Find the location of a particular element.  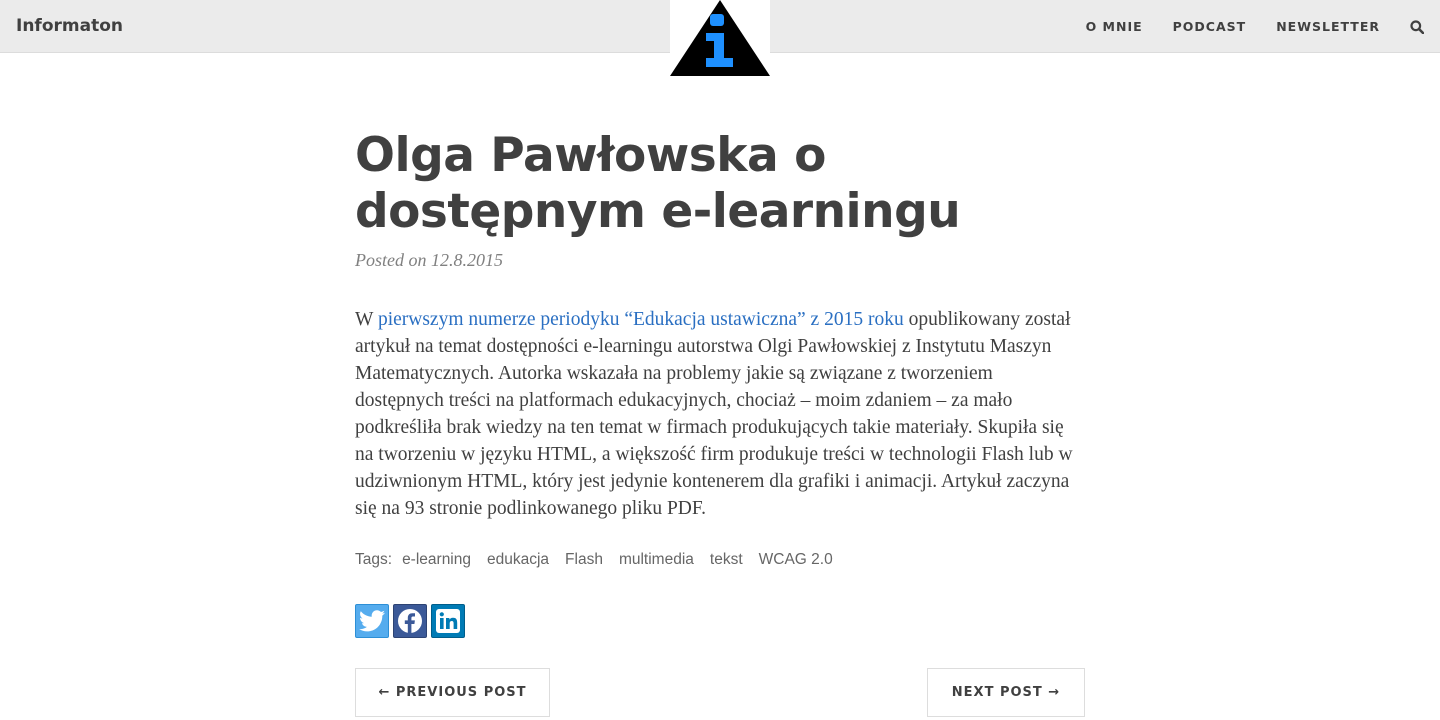

tag-link: multimedia is located at coordinates (656, 560).